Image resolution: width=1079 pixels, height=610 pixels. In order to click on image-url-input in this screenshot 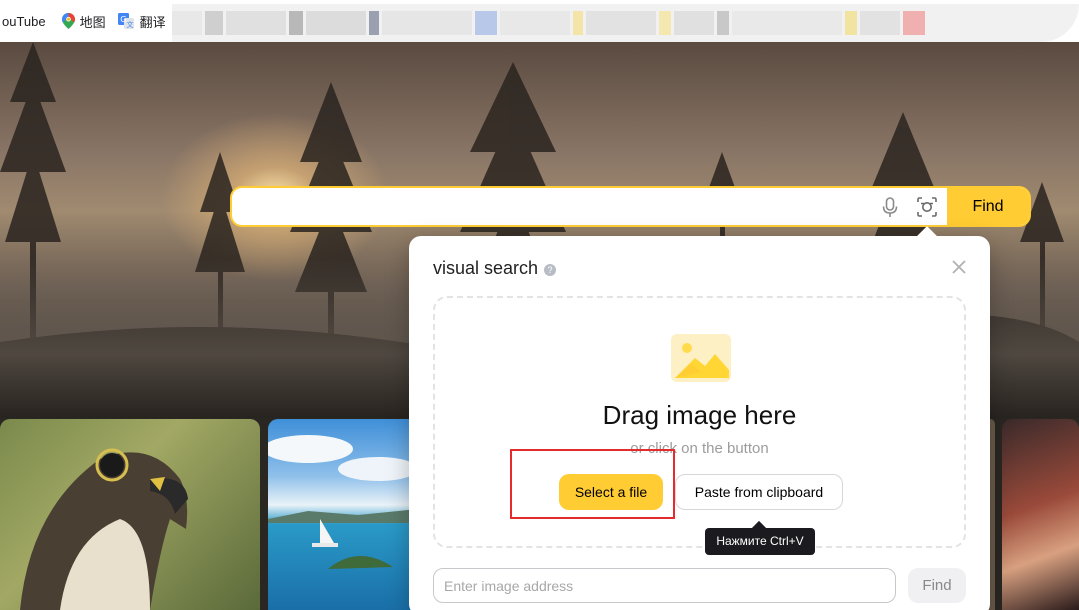, I will do `click(664, 585)`.